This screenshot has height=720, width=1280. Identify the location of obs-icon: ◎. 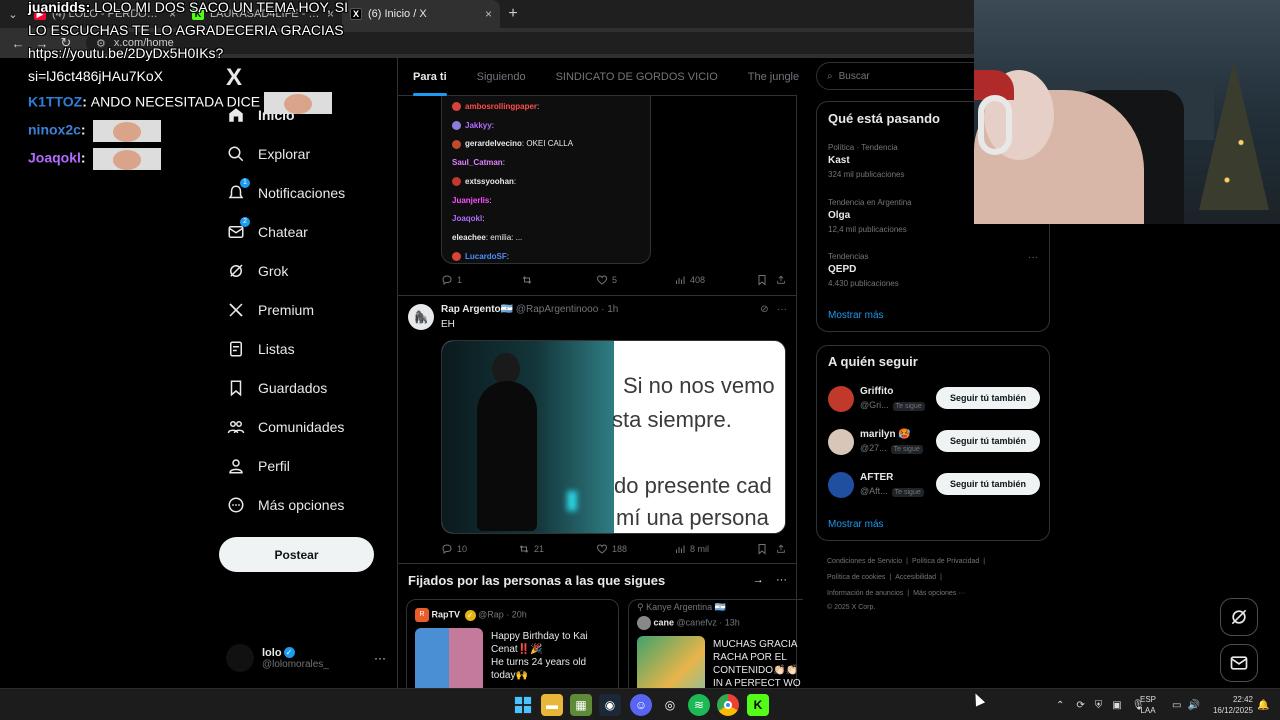
(670, 705).